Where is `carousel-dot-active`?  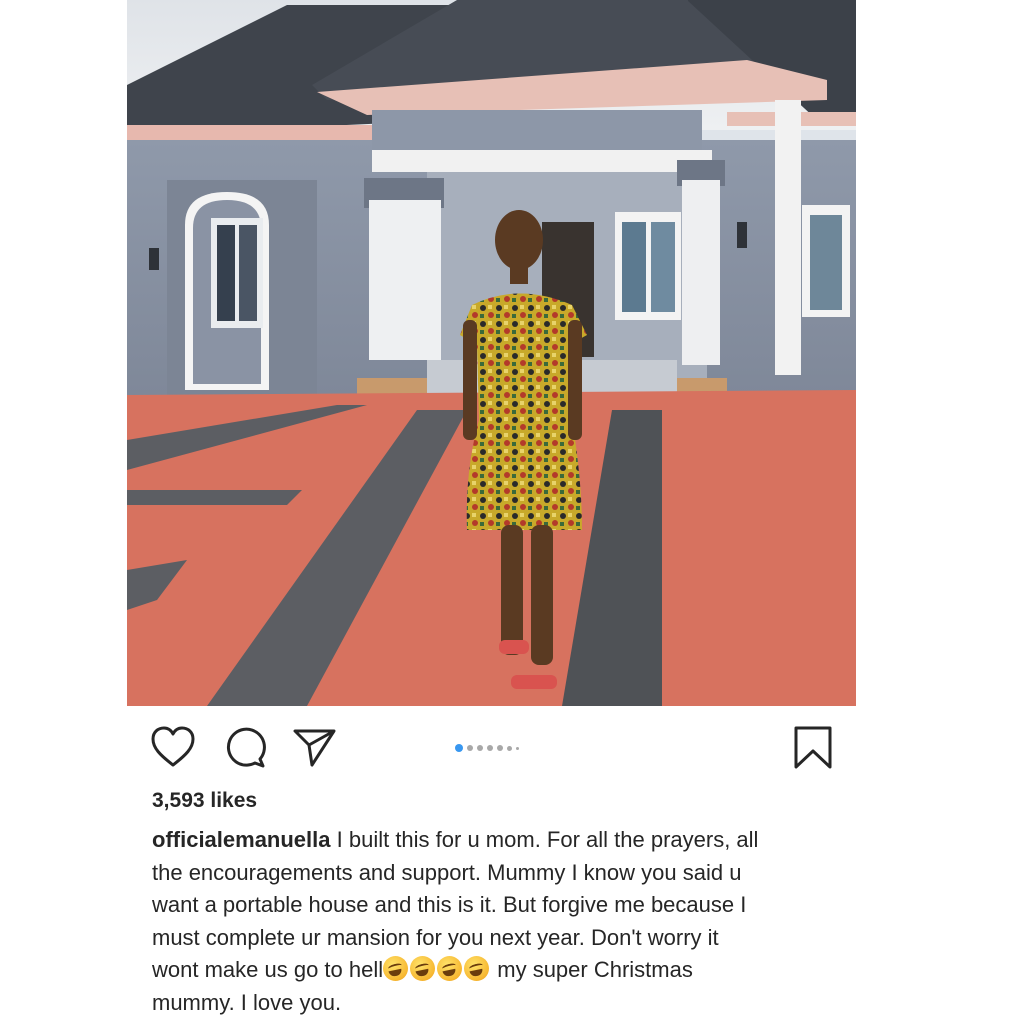
carousel-dot-active is located at coordinates (459, 748).